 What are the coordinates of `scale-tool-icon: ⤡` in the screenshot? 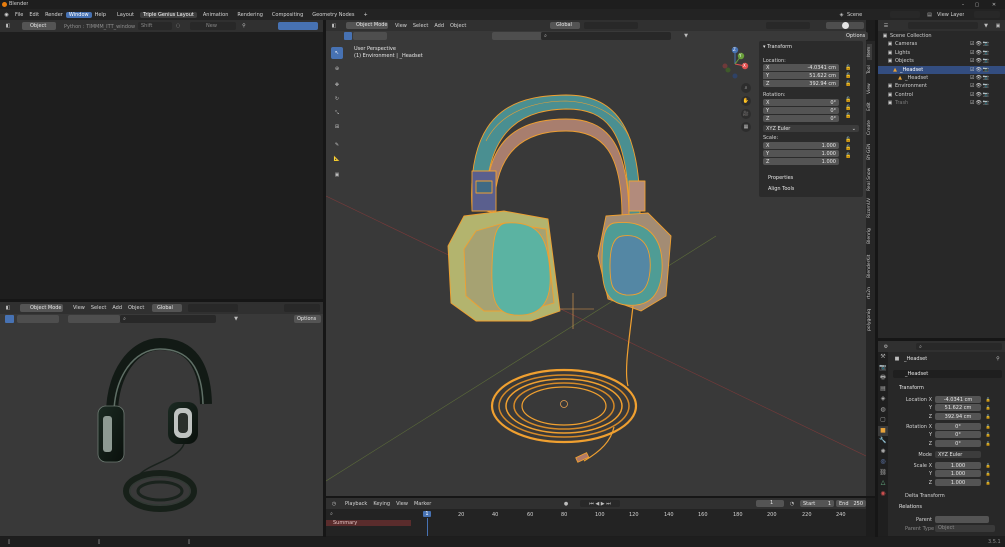 It's located at (337, 113).